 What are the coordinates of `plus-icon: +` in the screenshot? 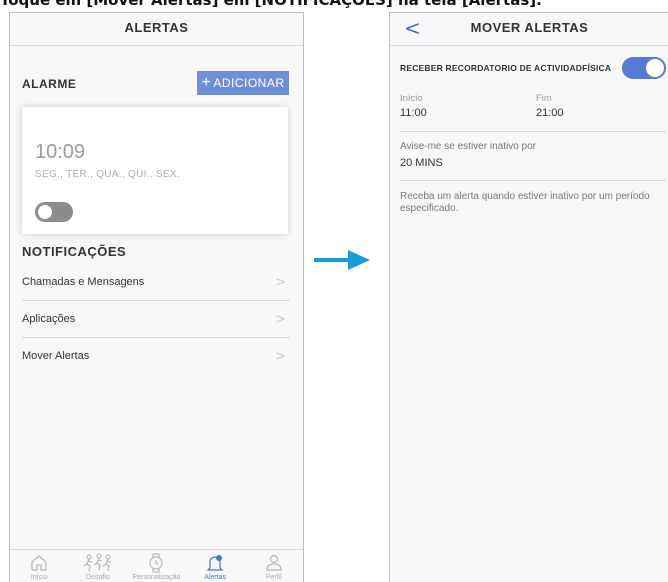 It's located at (206, 82).